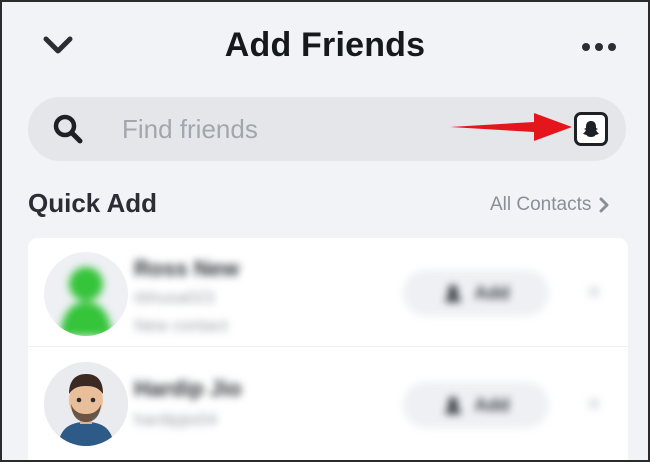 Image resolution: width=650 pixels, height=462 pixels. What do you see at coordinates (93, 203) in the screenshot?
I see `quick-add-heading: Quick Add` at bounding box center [93, 203].